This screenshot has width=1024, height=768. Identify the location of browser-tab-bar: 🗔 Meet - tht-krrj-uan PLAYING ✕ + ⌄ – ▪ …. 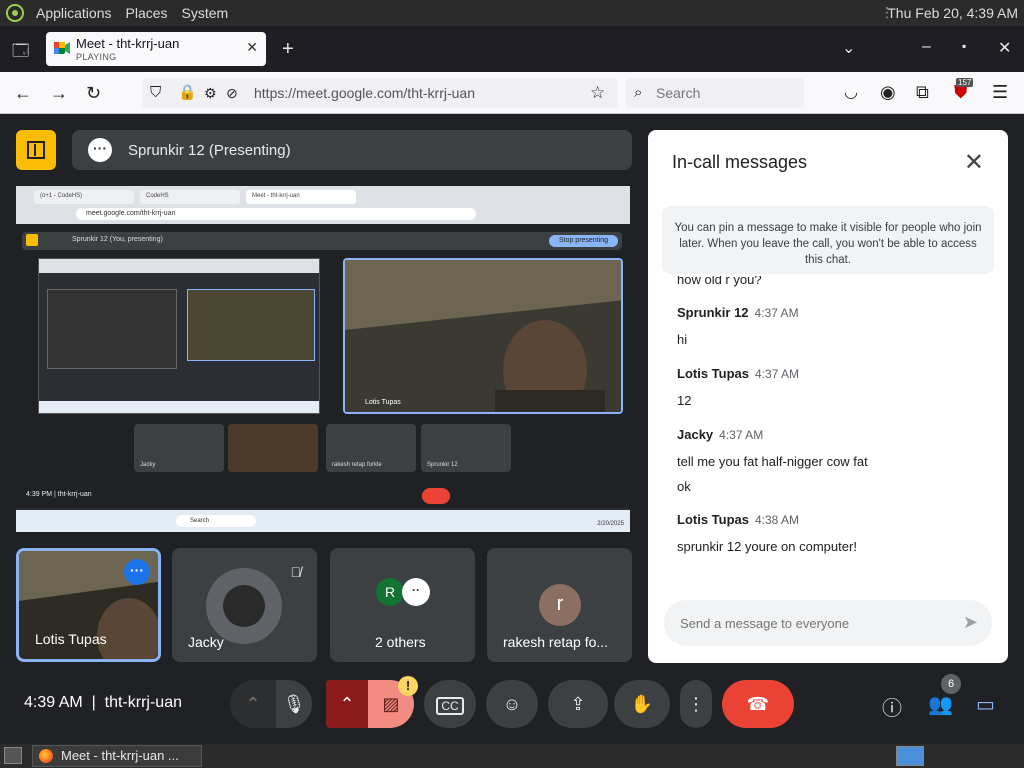
(512, 49).